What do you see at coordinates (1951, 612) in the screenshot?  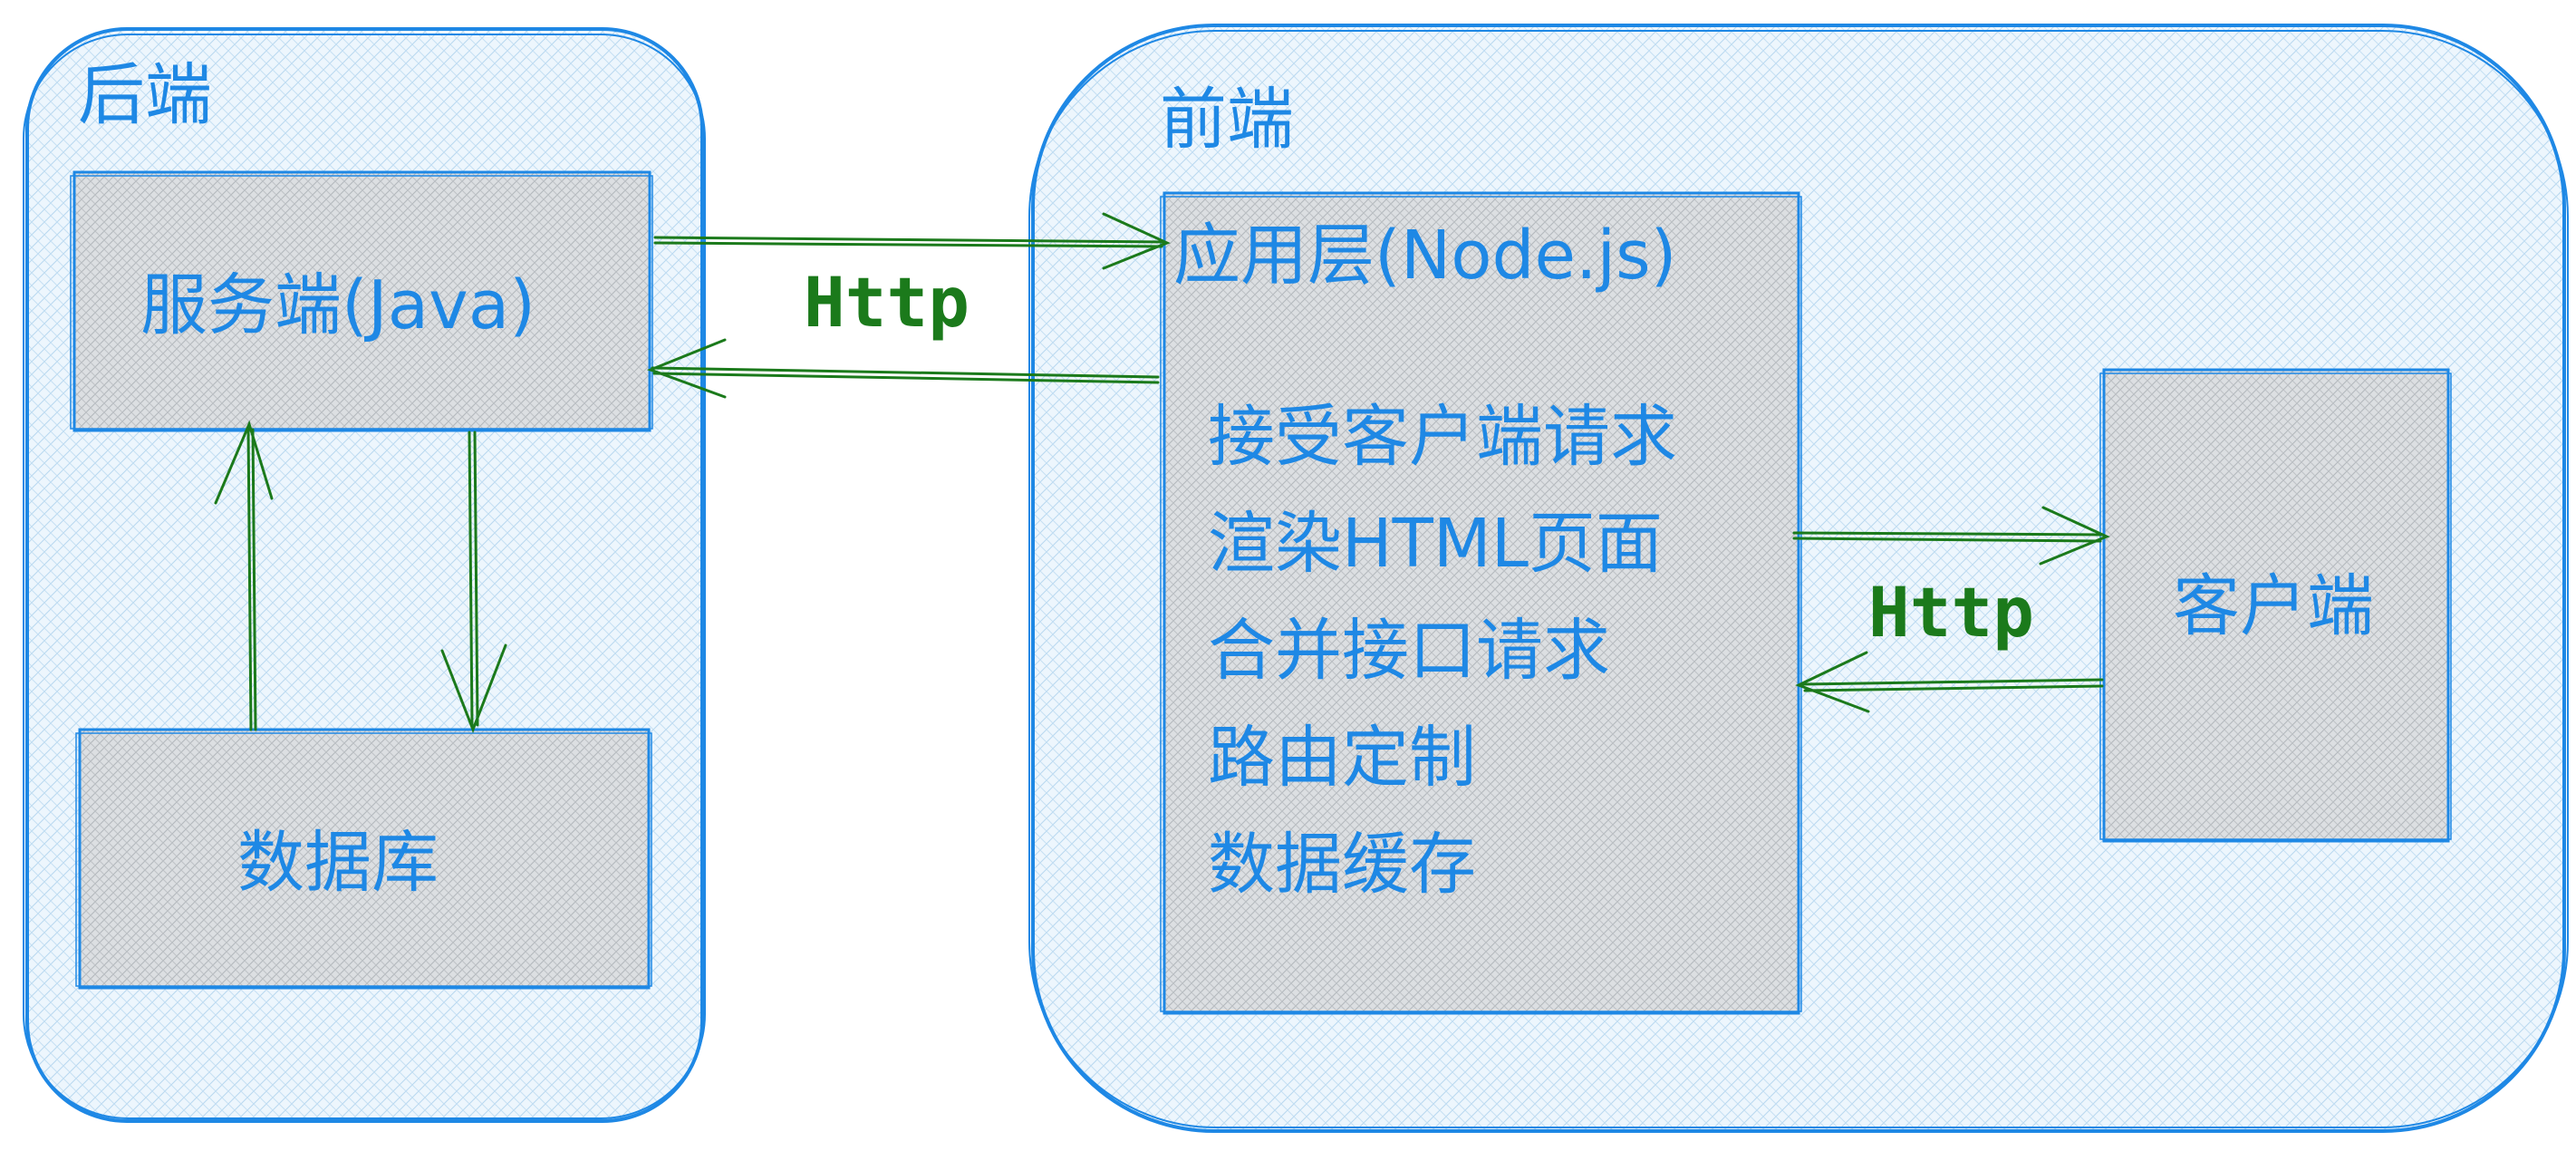 I see `http-label-frontend-client: Http` at bounding box center [1951, 612].